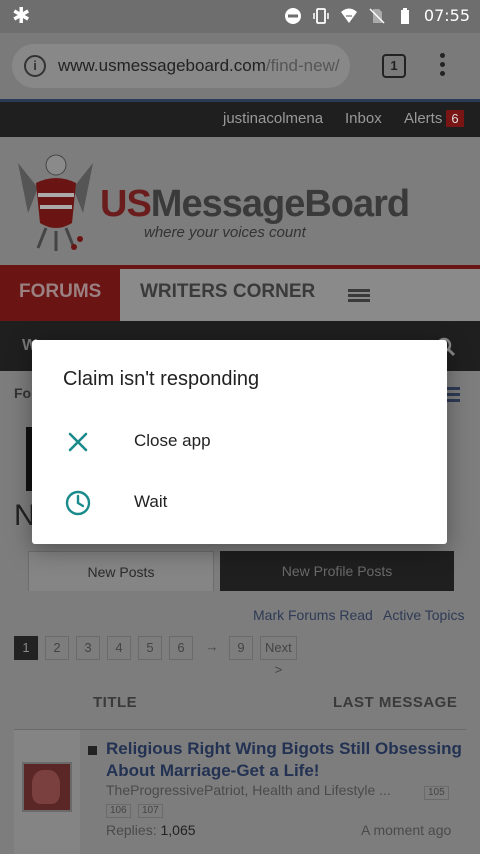 This screenshot has height=854, width=480. I want to click on site-logo-text: USMessageBoard, so click(255, 204).